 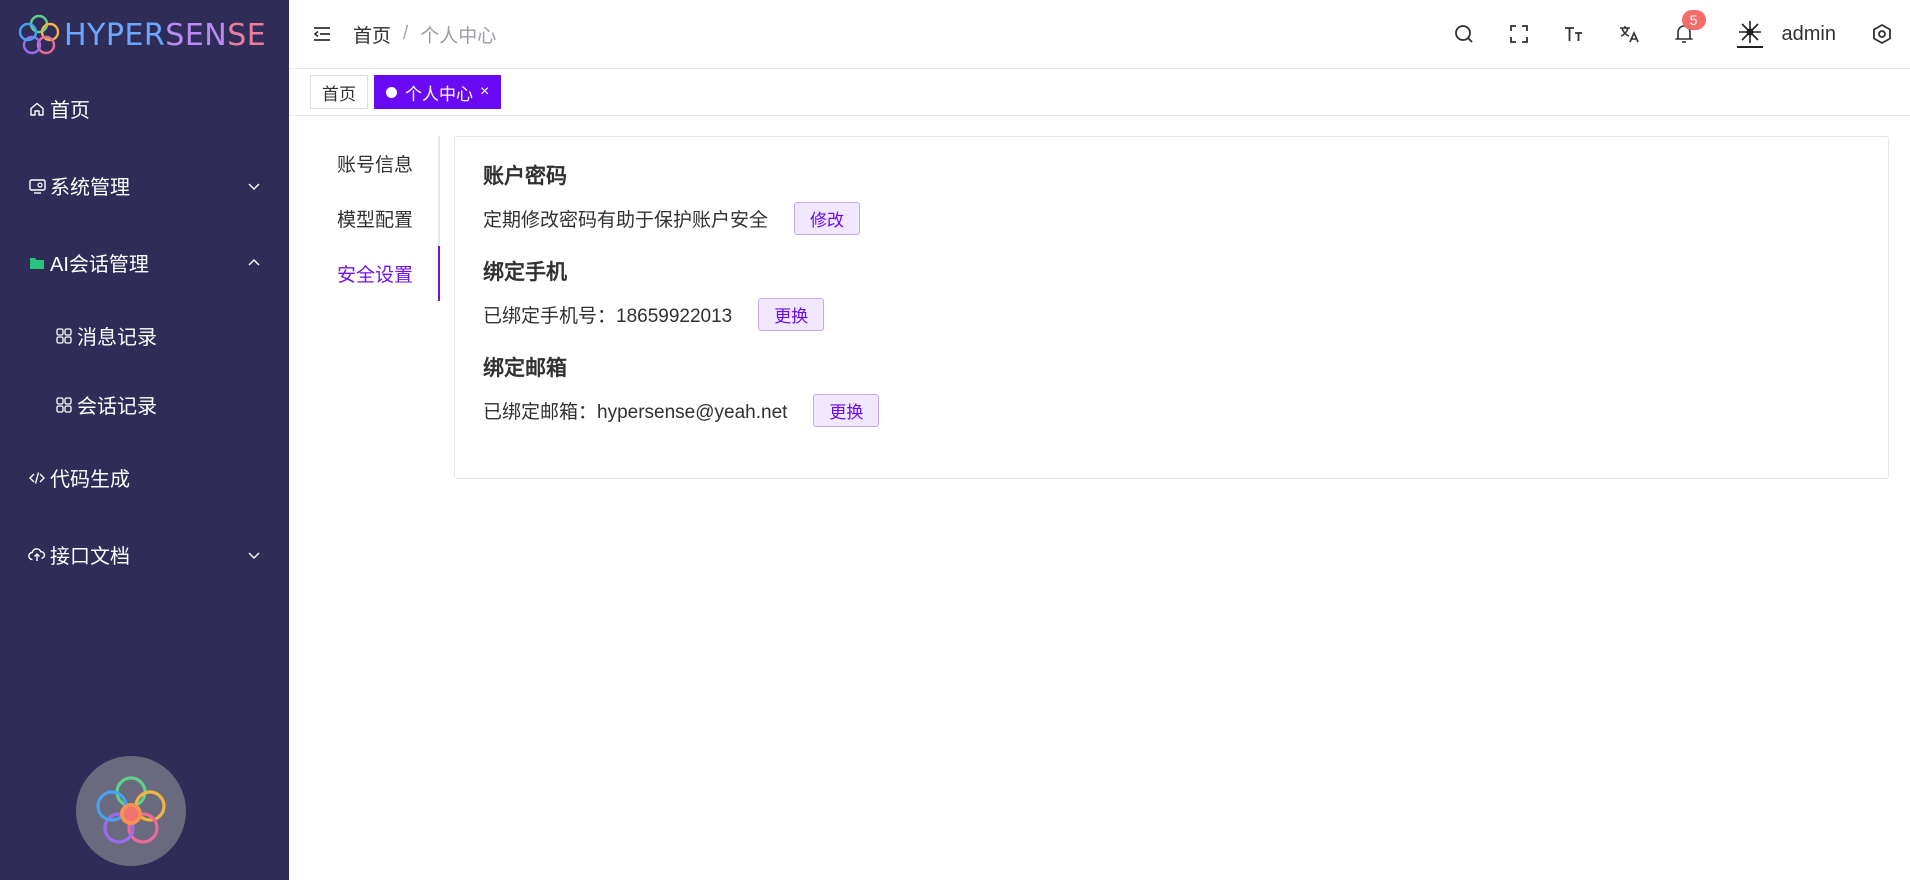 What do you see at coordinates (635, 412) in the screenshot?
I see `section-desc: 已绑定邮箱：hypersense@yeah.net` at bounding box center [635, 412].